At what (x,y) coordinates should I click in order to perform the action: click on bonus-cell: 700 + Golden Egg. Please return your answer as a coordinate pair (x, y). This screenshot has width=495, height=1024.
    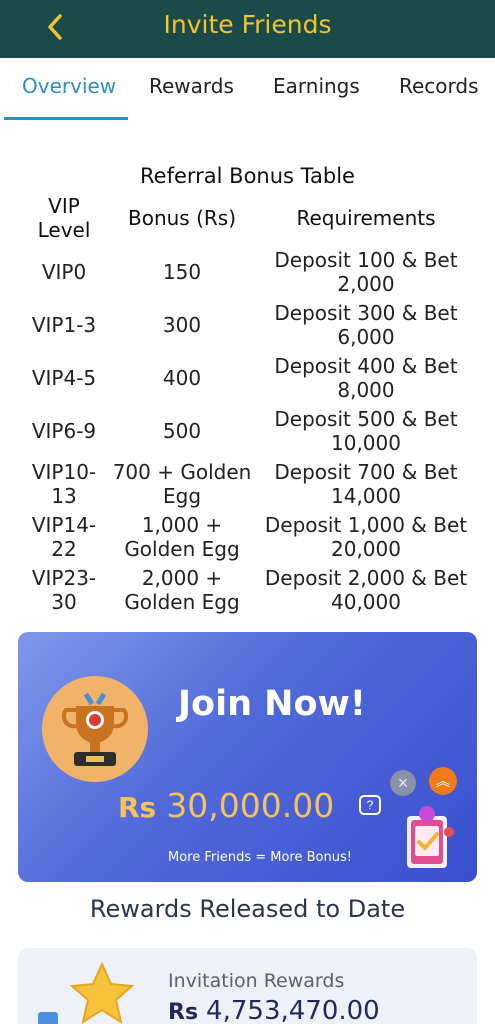
    Looking at the image, I should click on (182, 483).